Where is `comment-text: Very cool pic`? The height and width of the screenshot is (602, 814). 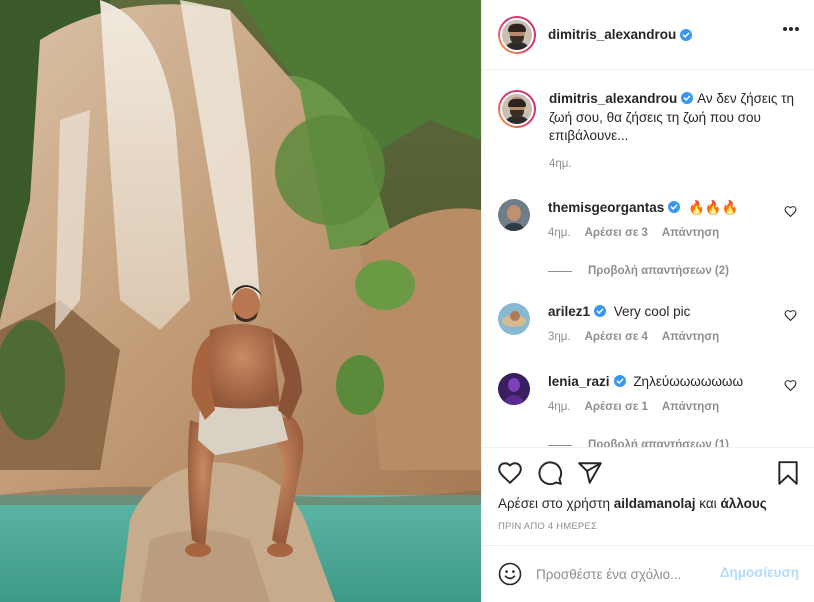
comment-text: Very cool pic is located at coordinates (652, 311).